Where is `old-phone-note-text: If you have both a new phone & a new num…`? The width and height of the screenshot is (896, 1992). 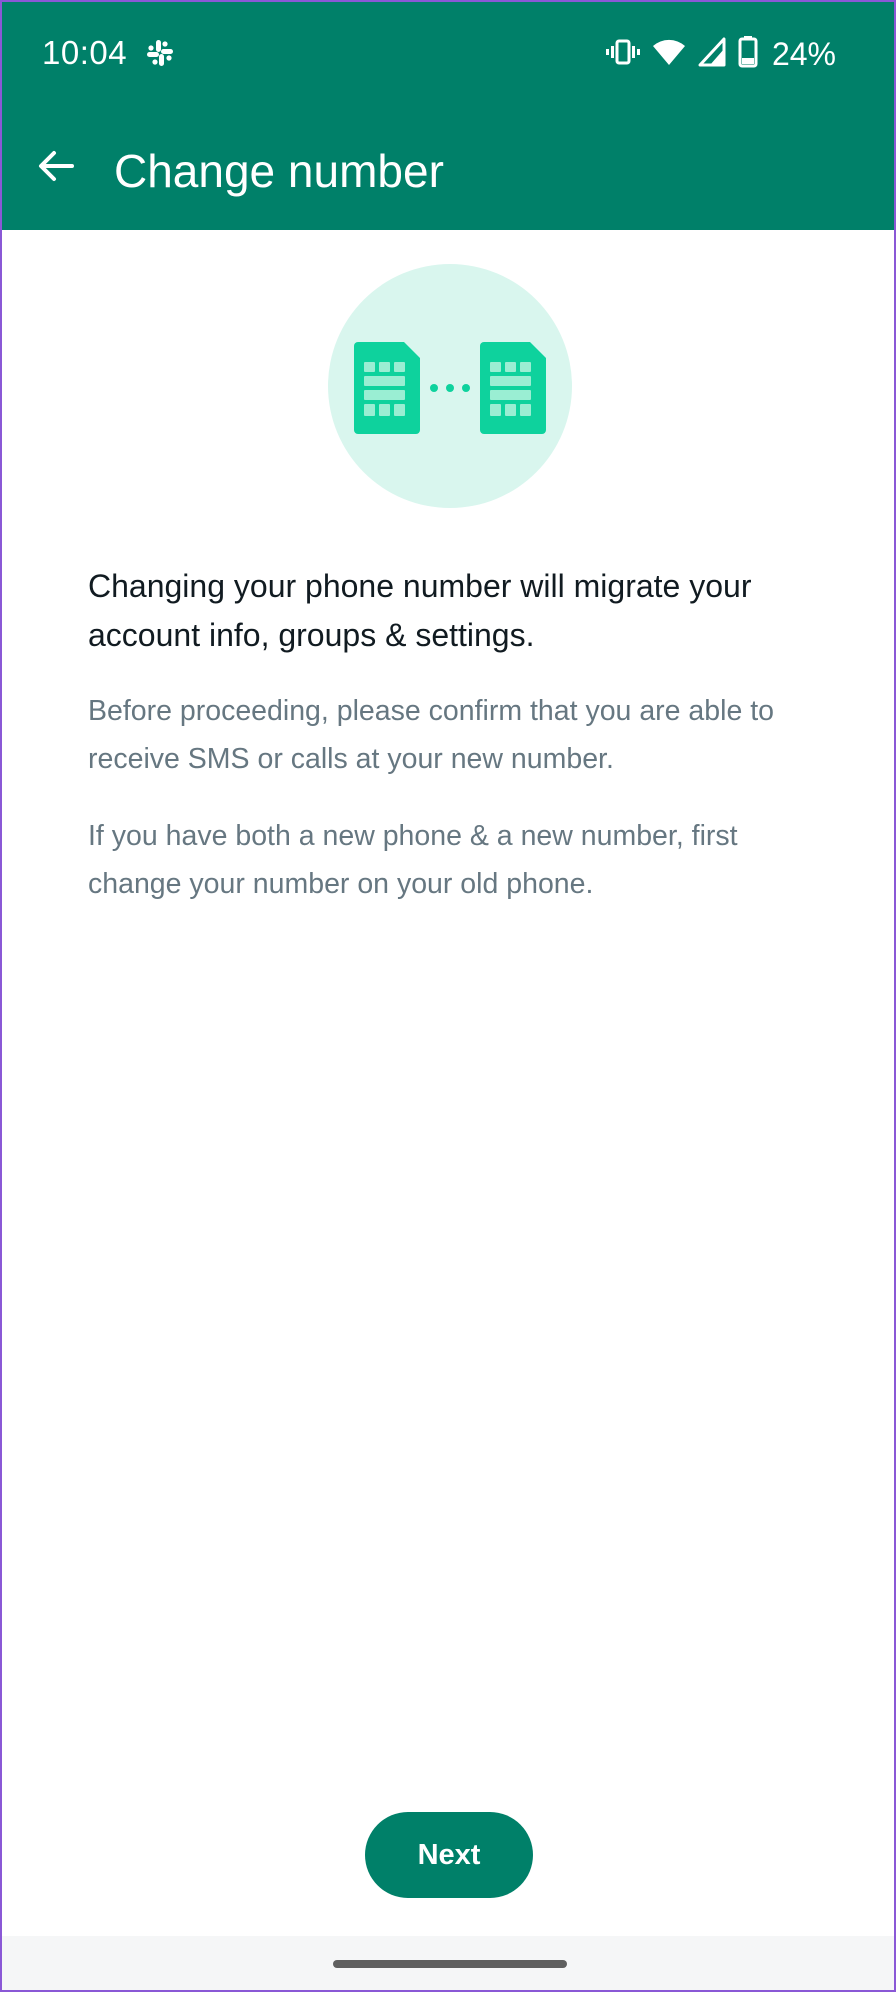 old-phone-note-text: If you have both a new phone & a new num… is located at coordinates (413, 860).